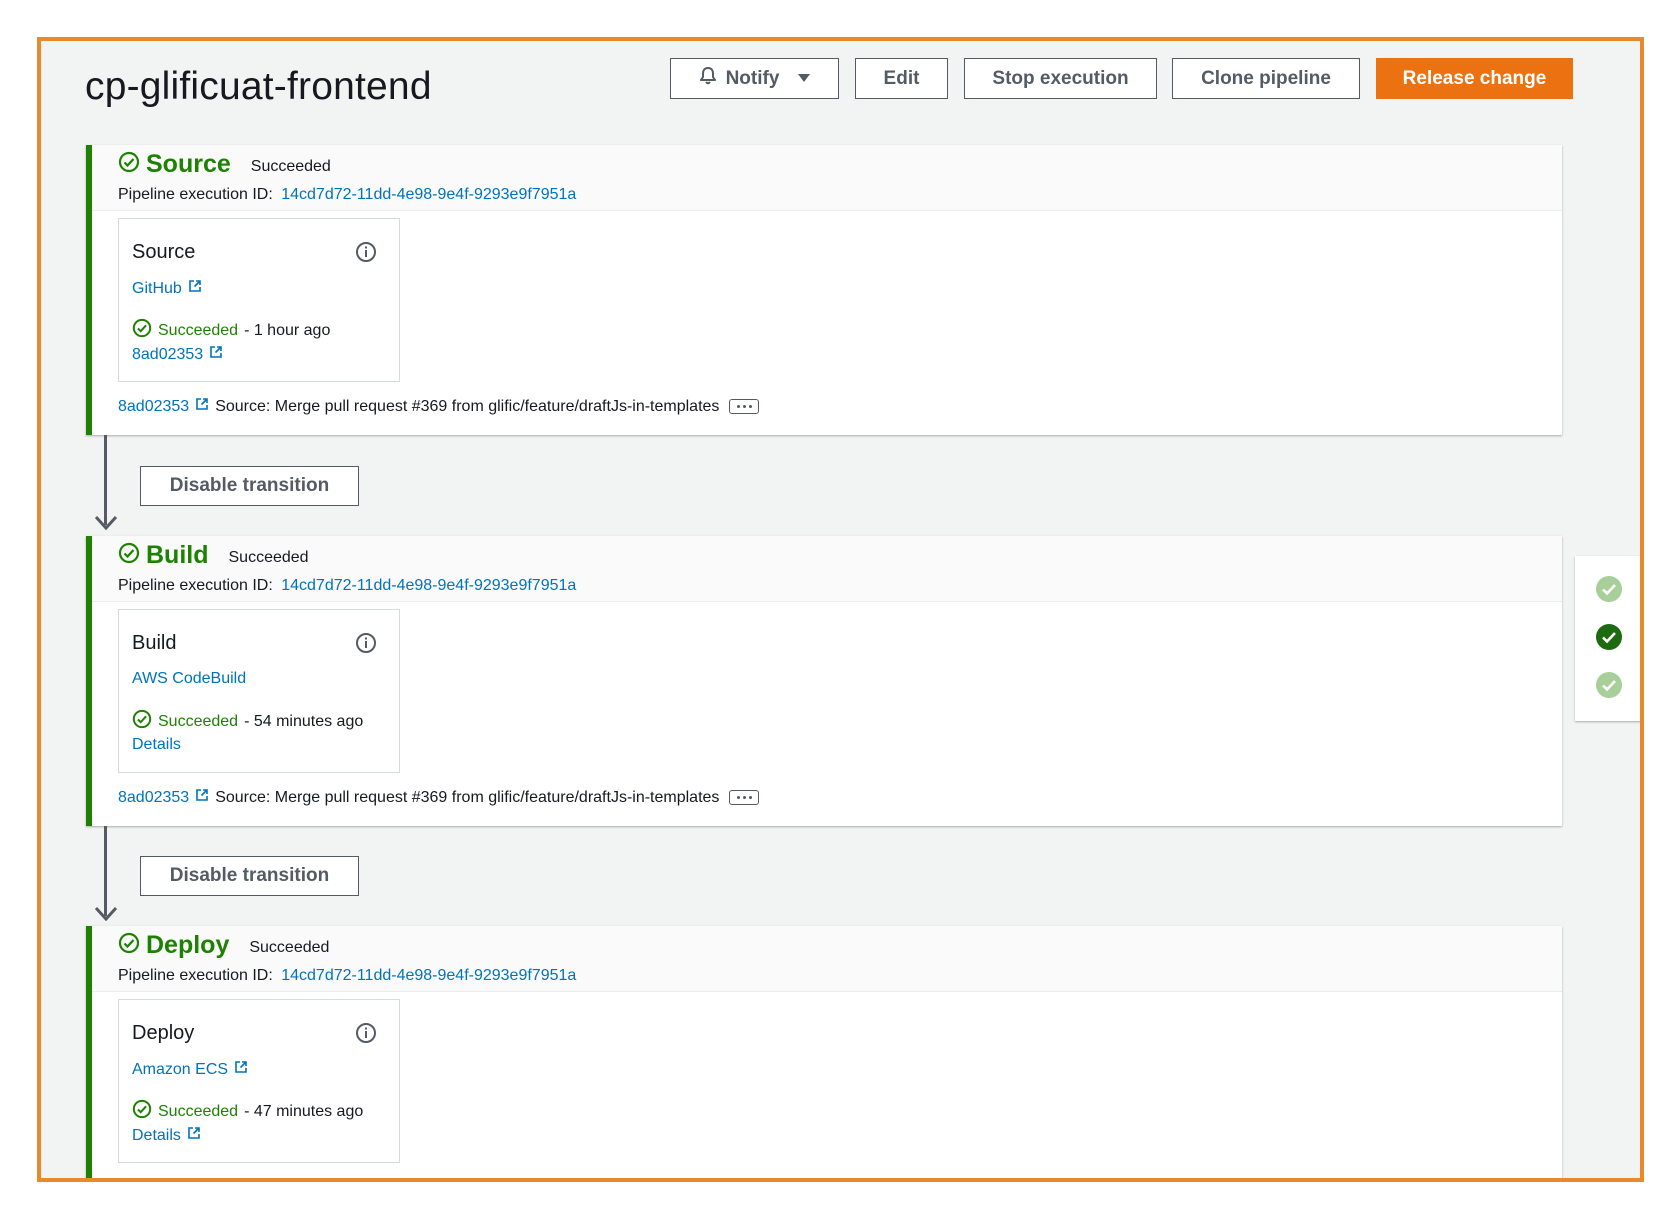 This screenshot has width=1680, height=1219. I want to click on clone-pipeline-button: Clone pipeline, so click(1266, 78).